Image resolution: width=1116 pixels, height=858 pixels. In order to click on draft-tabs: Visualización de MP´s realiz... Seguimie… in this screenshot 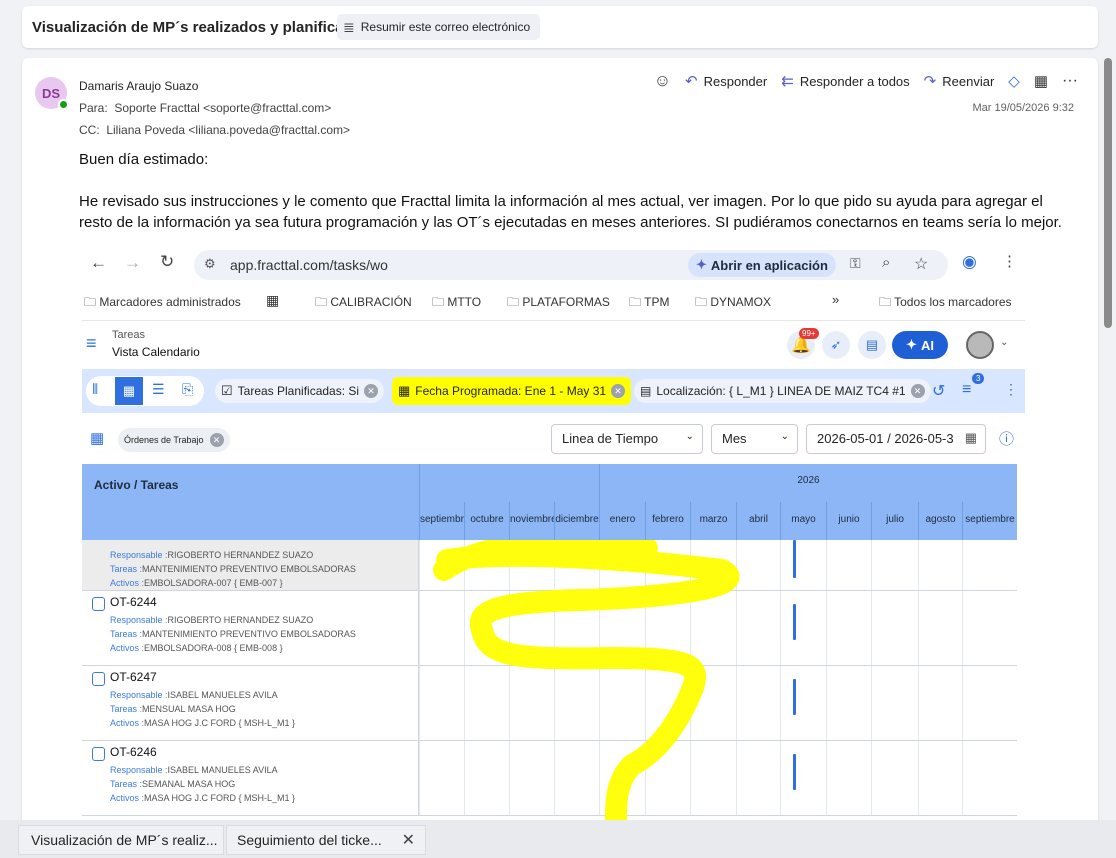, I will do `click(558, 839)`.